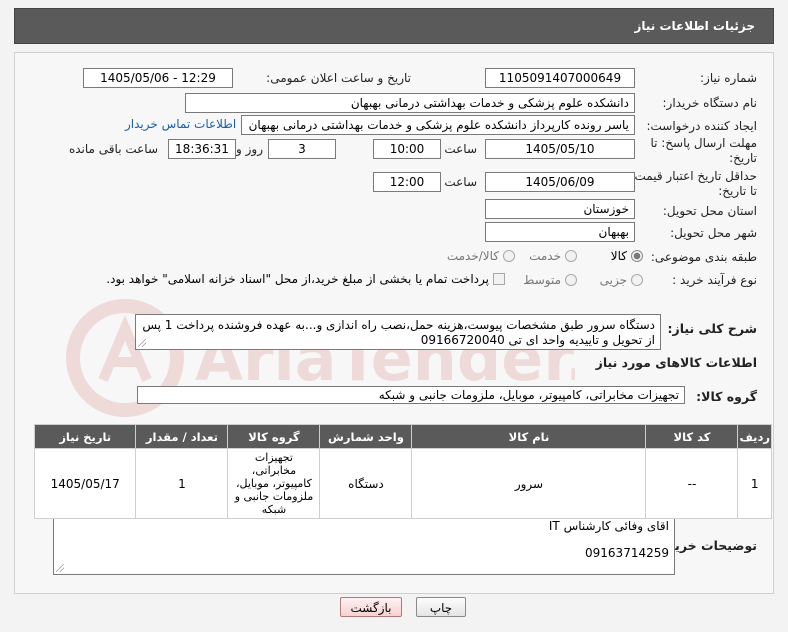 The height and width of the screenshot is (632, 788). What do you see at coordinates (182, 436) in the screenshot?
I see `column-header: تعداد / مقدار` at bounding box center [182, 436].